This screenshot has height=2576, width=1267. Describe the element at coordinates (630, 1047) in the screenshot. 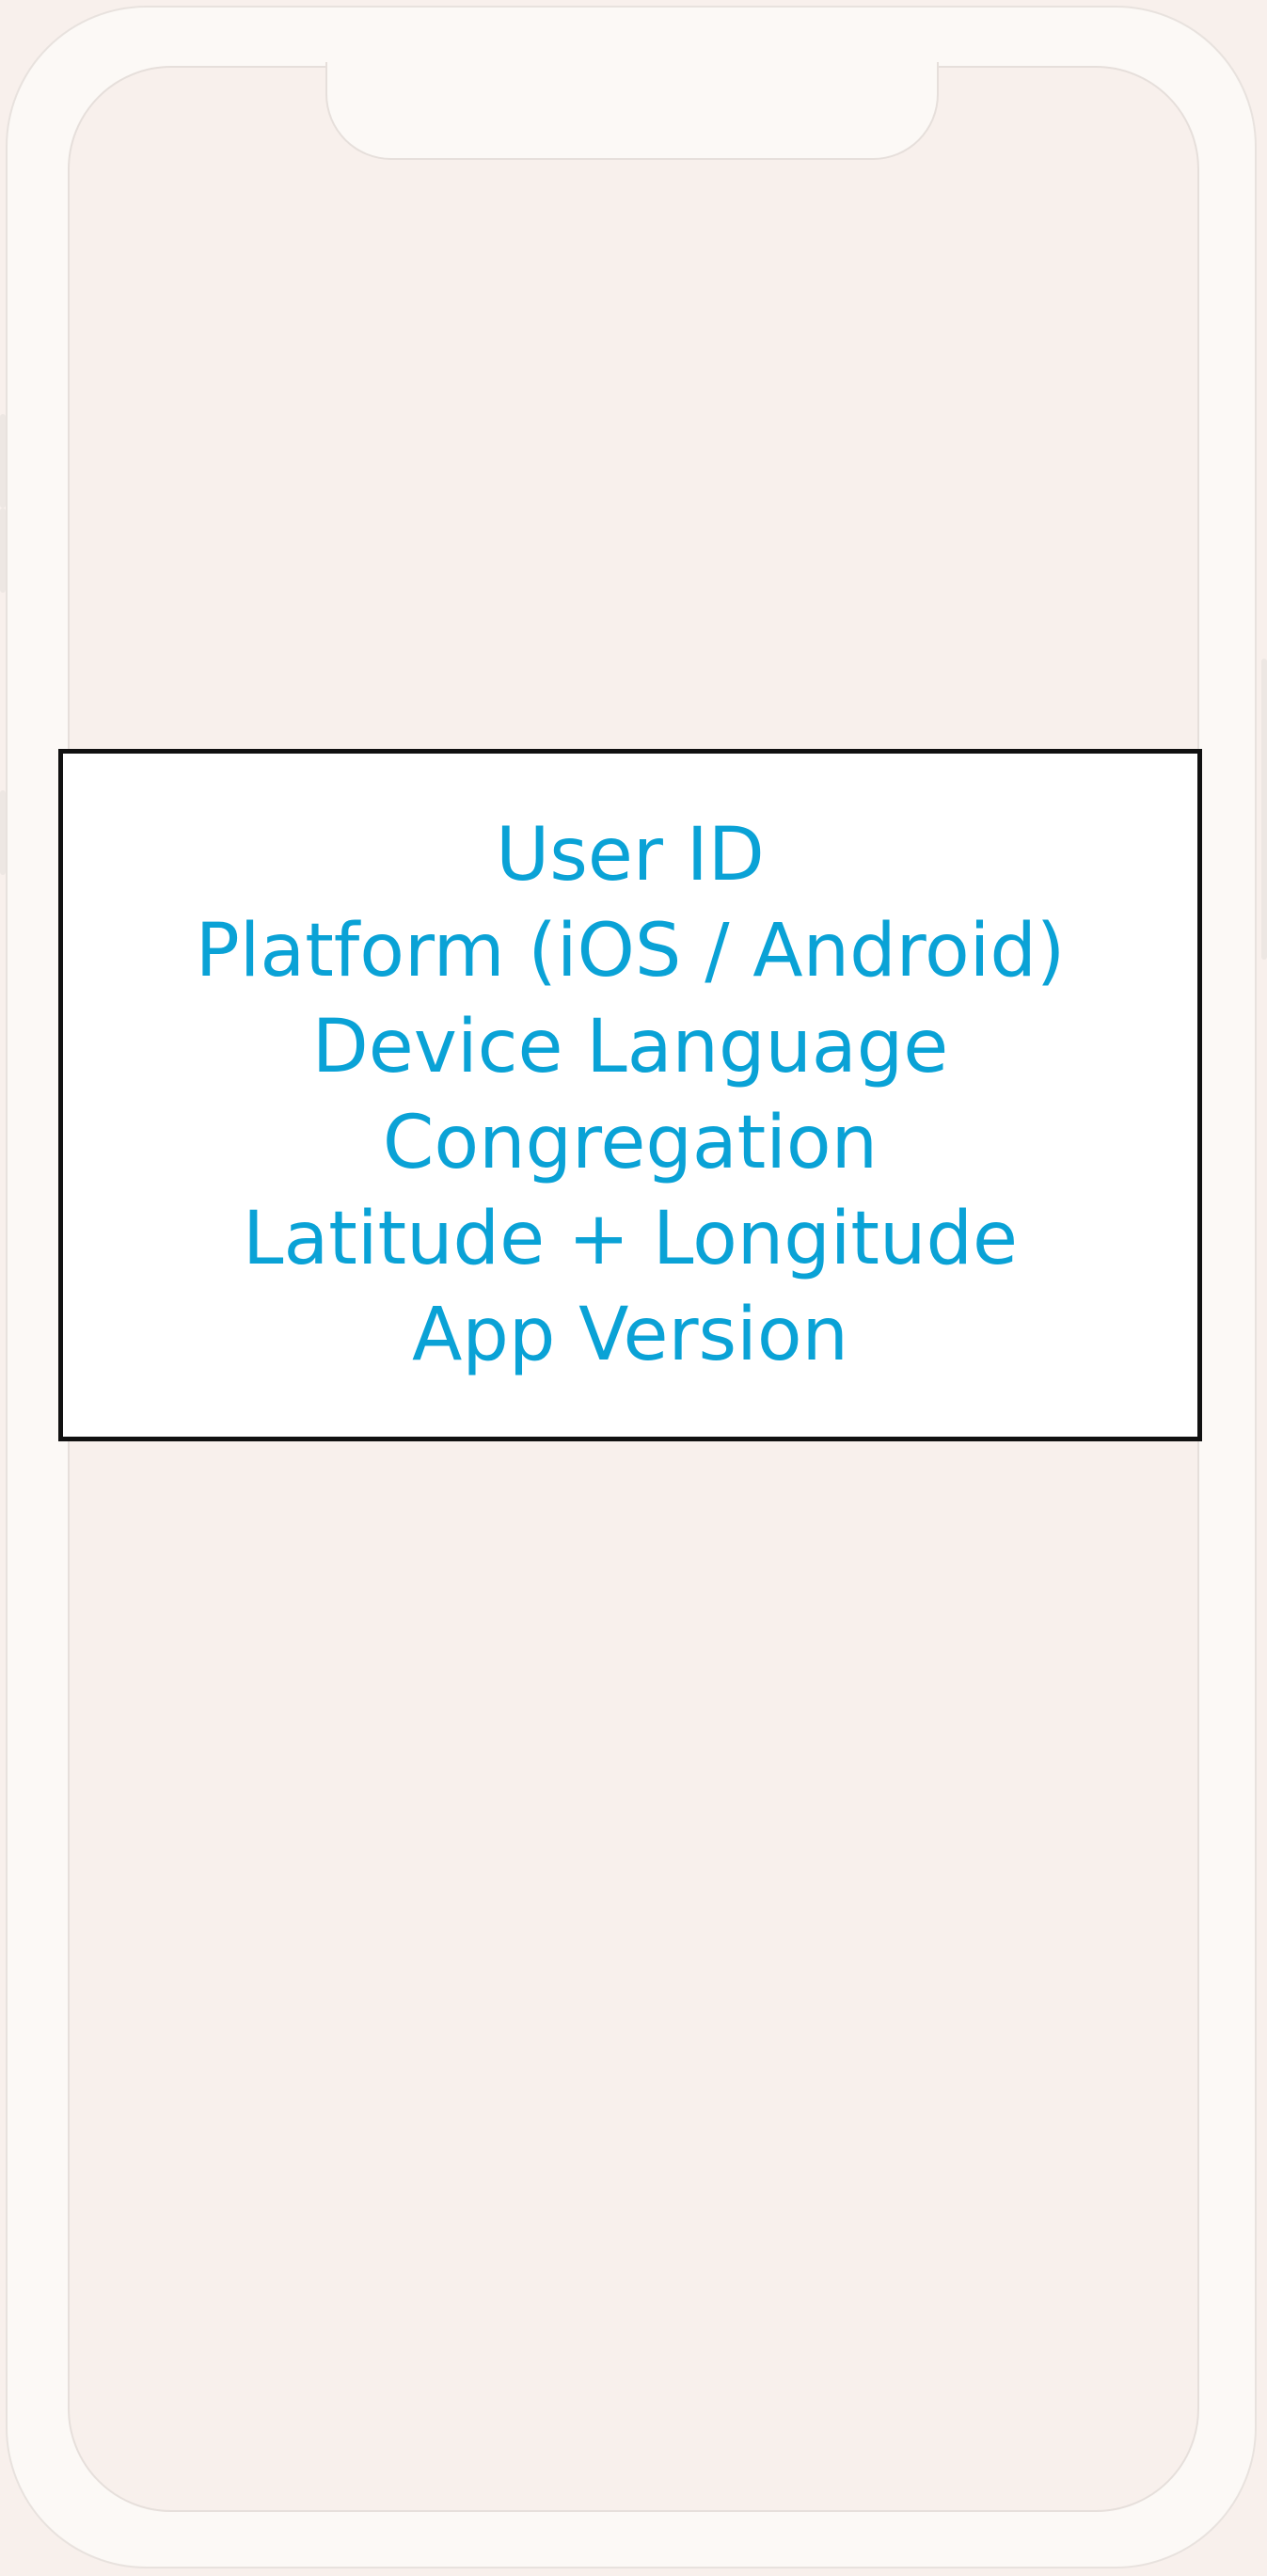

I see `info-line-device-language: Device Language` at that location.